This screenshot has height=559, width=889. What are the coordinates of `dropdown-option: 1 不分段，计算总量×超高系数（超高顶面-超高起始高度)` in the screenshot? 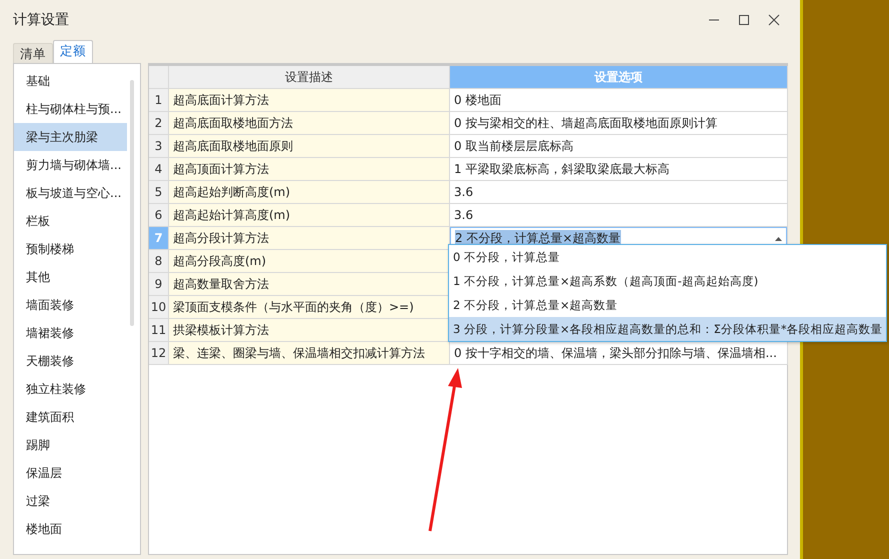 It's located at (667, 281).